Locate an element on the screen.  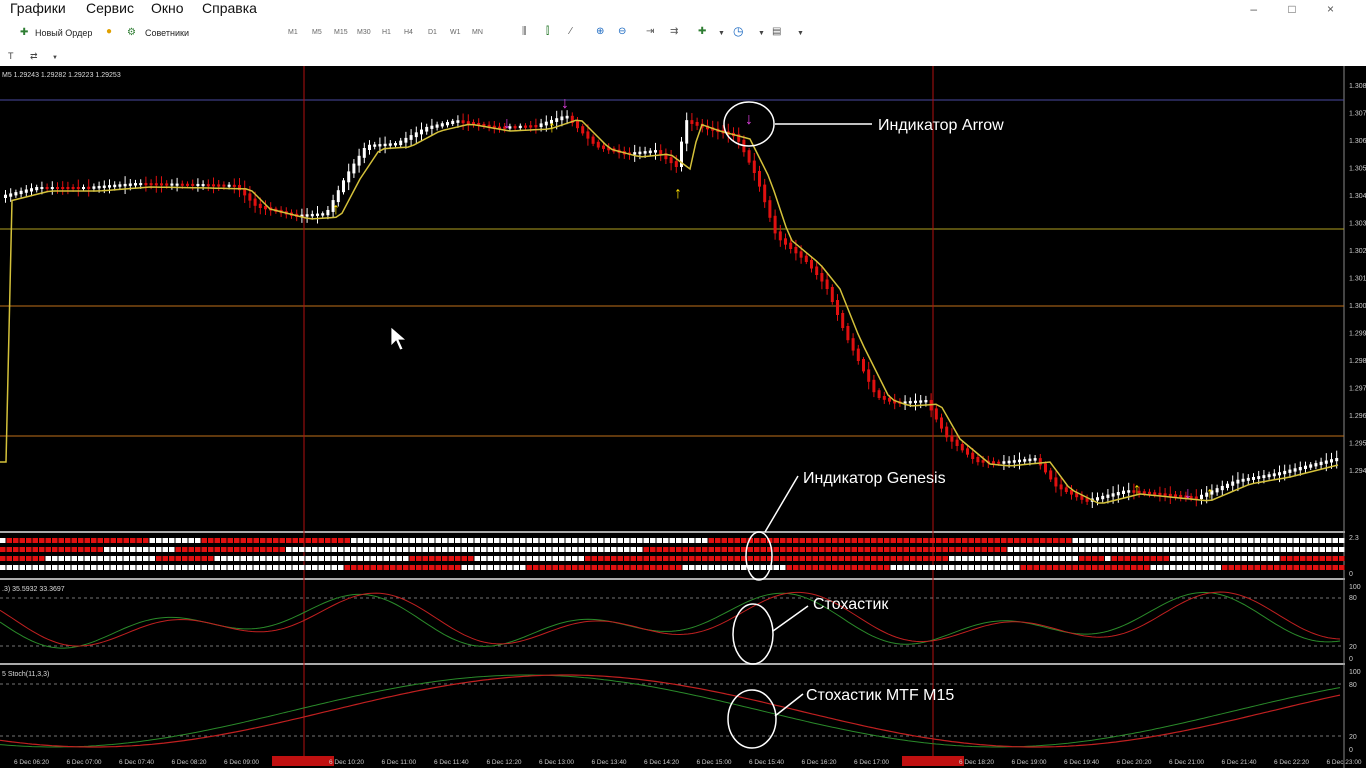
autotrading-icon: ● is located at coordinates (109, 32).